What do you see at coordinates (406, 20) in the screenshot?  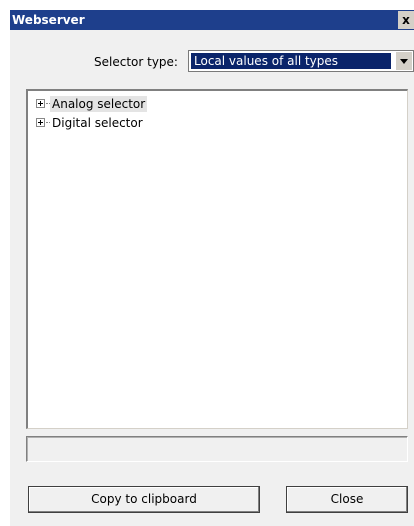 I see `close-window-button: x` at bounding box center [406, 20].